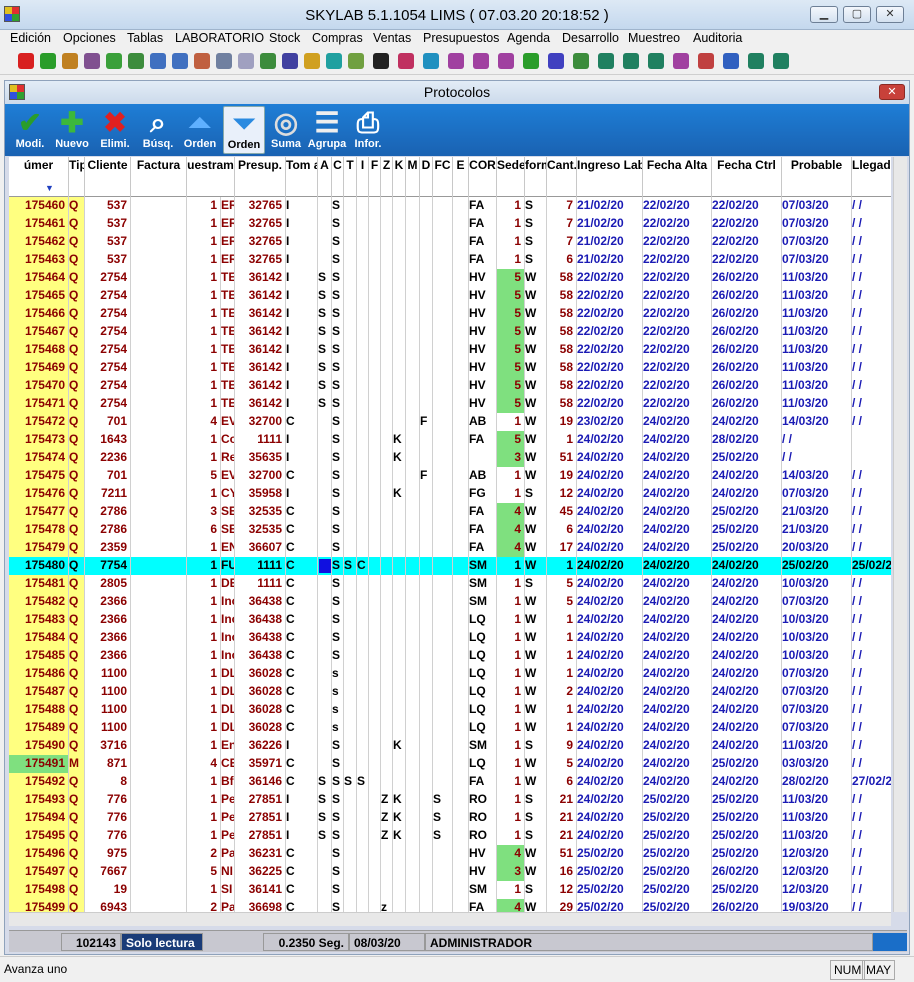 The height and width of the screenshot is (982, 914). Describe the element at coordinates (286, 130) in the screenshot. I see `sum-button: ◎ Suma` at that location.